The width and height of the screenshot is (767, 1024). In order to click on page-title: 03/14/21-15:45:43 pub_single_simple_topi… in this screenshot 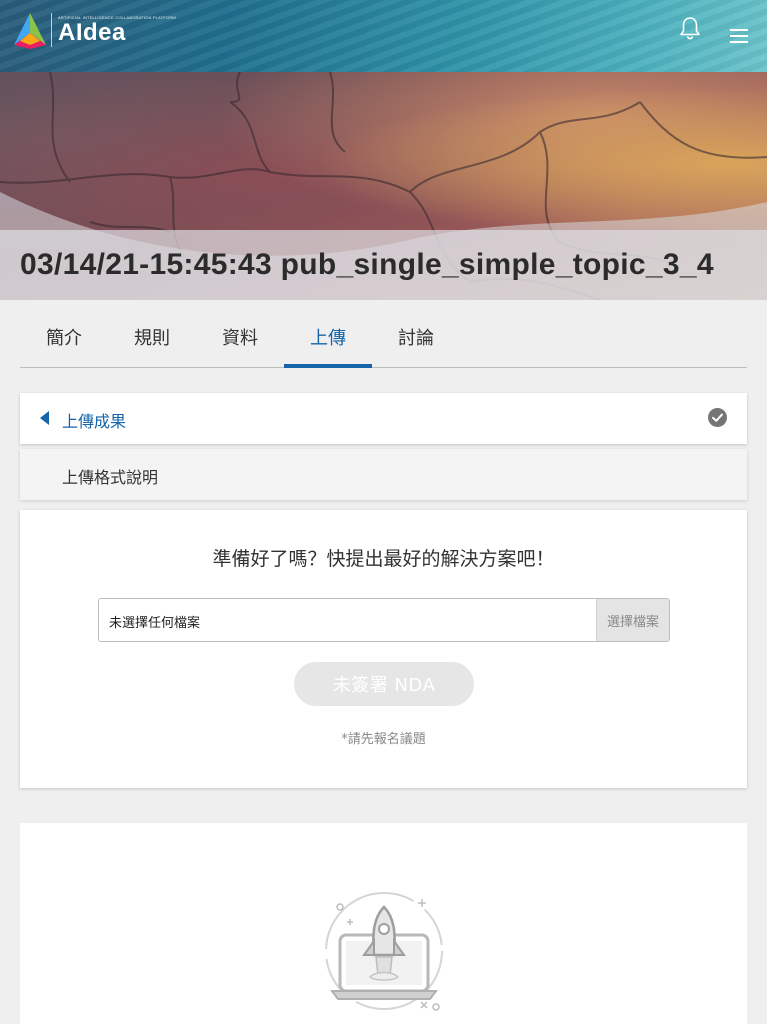, I will do `click(367, 264)`.